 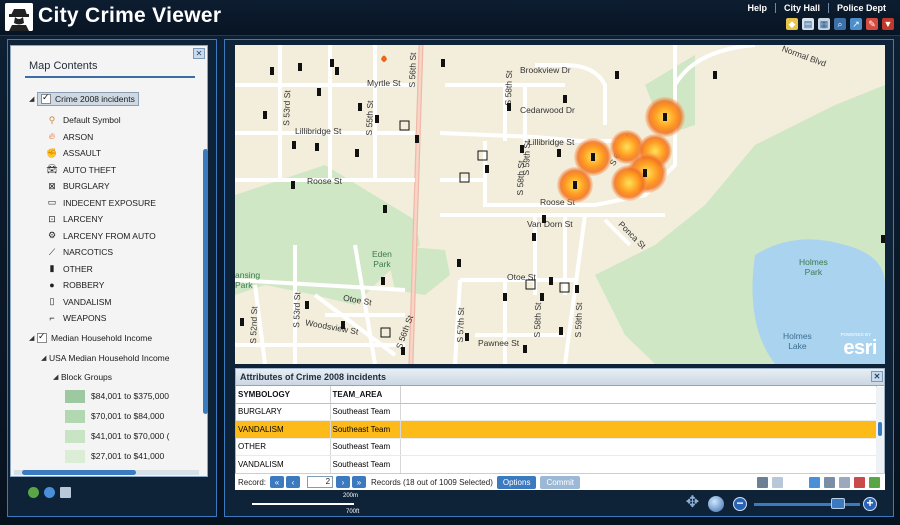 I want to click on arson-marker, so click(x=384, y=59).